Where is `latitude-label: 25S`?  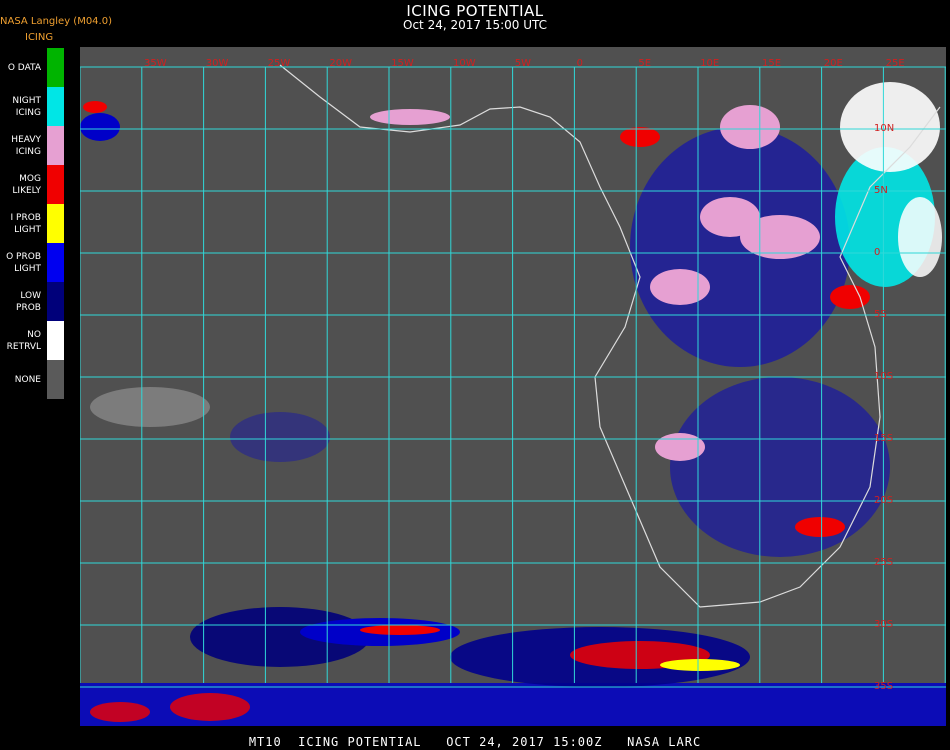 latitude-label: 25S is located at coordinates (883, 562).